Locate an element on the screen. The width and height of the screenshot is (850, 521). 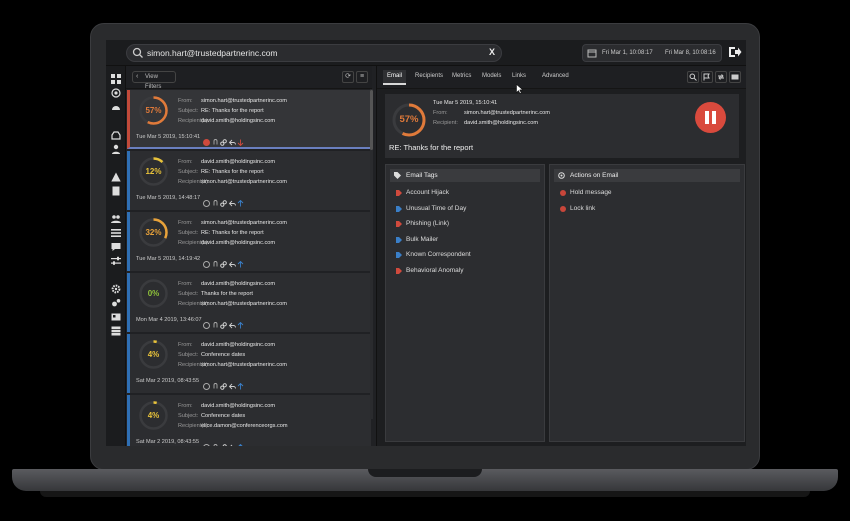
email-date: Tue Mar 5 2019, 15:10:41 is located at coordinates (168, 137).